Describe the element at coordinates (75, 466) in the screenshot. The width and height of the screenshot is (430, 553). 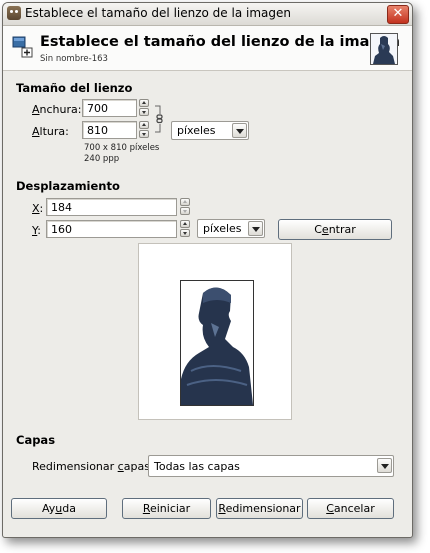
I see `resize-layers-label-a: Redimensionar` at that location.